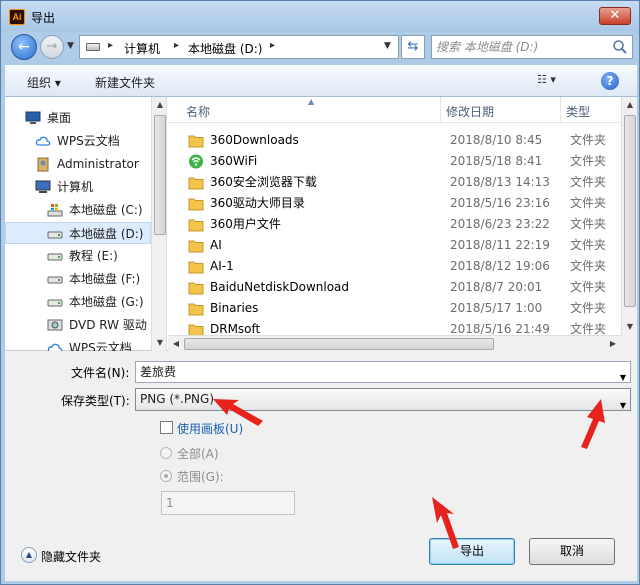 The height and width of the screenshot is (585, 640). What do you see at coordinates (383, 372) in the screenshot?
I see `filename-field: 差旅费 ▼` at bounding box center [383, 372].